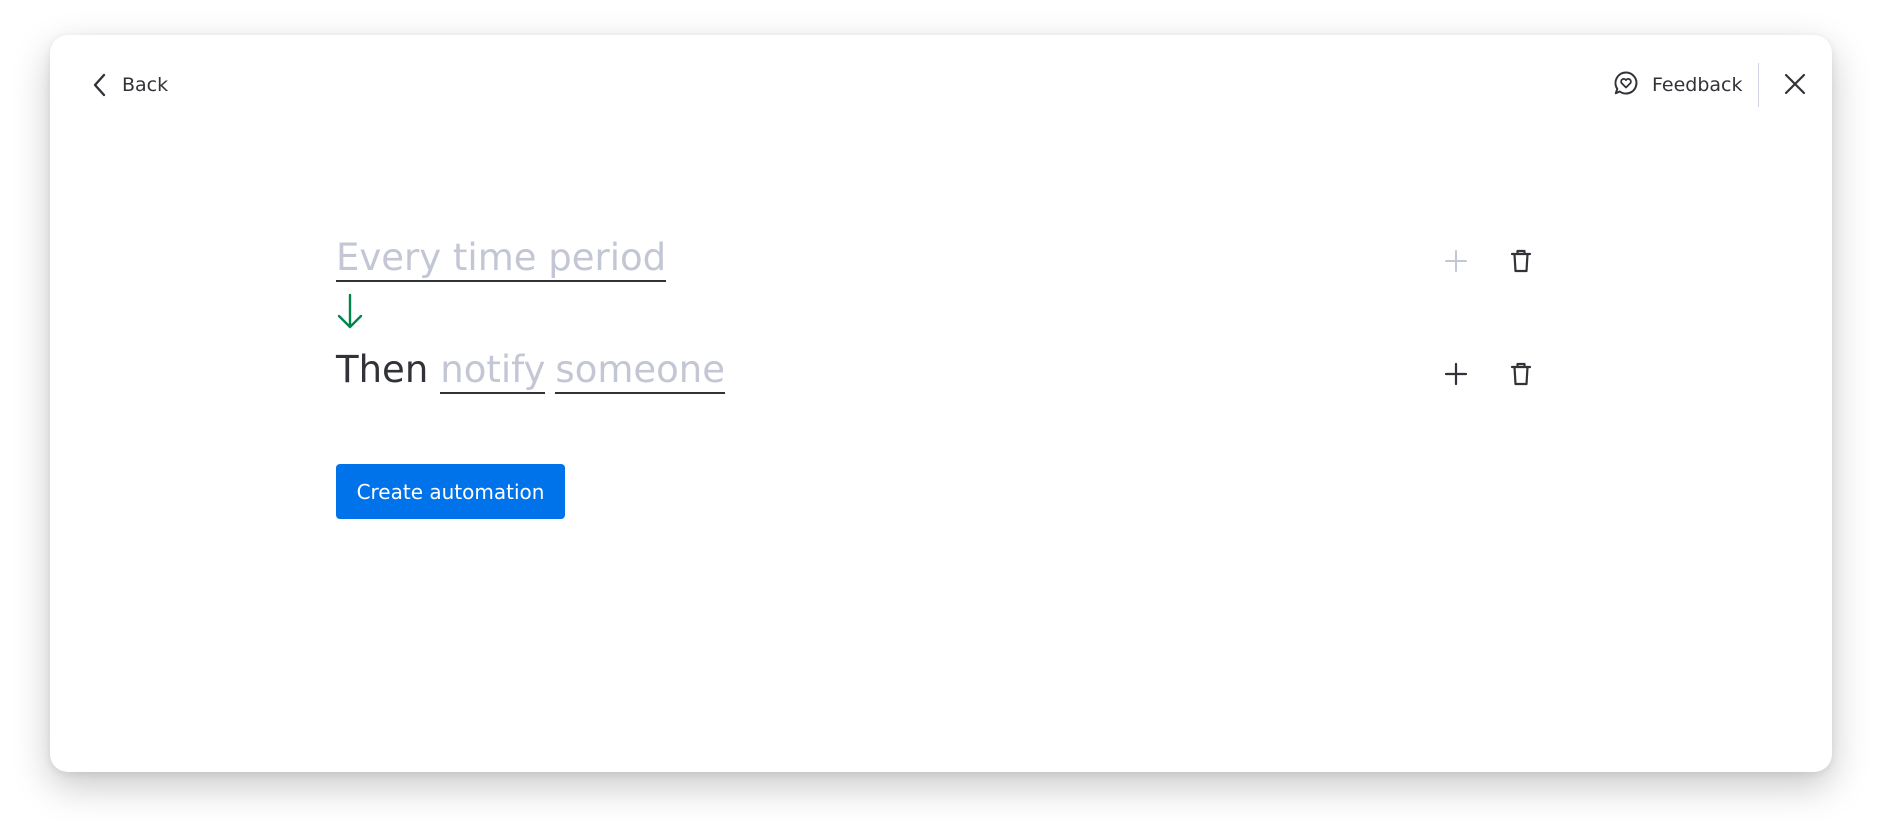 This screenshot has height=837, width=1883. What do you see at coordinates (1758, 85) in the screenshot?
I see `header-divider` at bounding box center [1758, 85].